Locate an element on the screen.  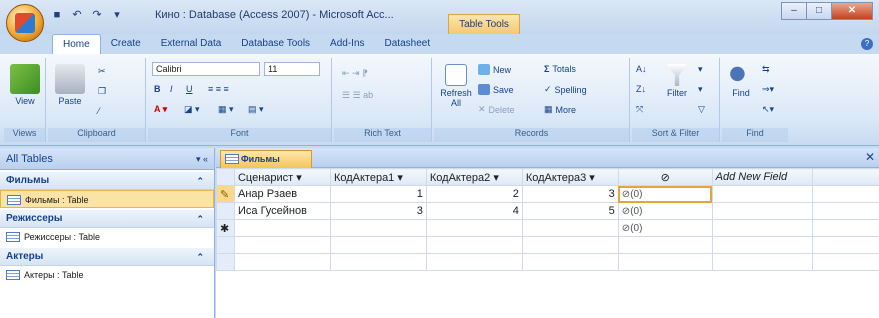
nav-item-directors-table: Режиссеры : Table is located at coordinates (107, 237).